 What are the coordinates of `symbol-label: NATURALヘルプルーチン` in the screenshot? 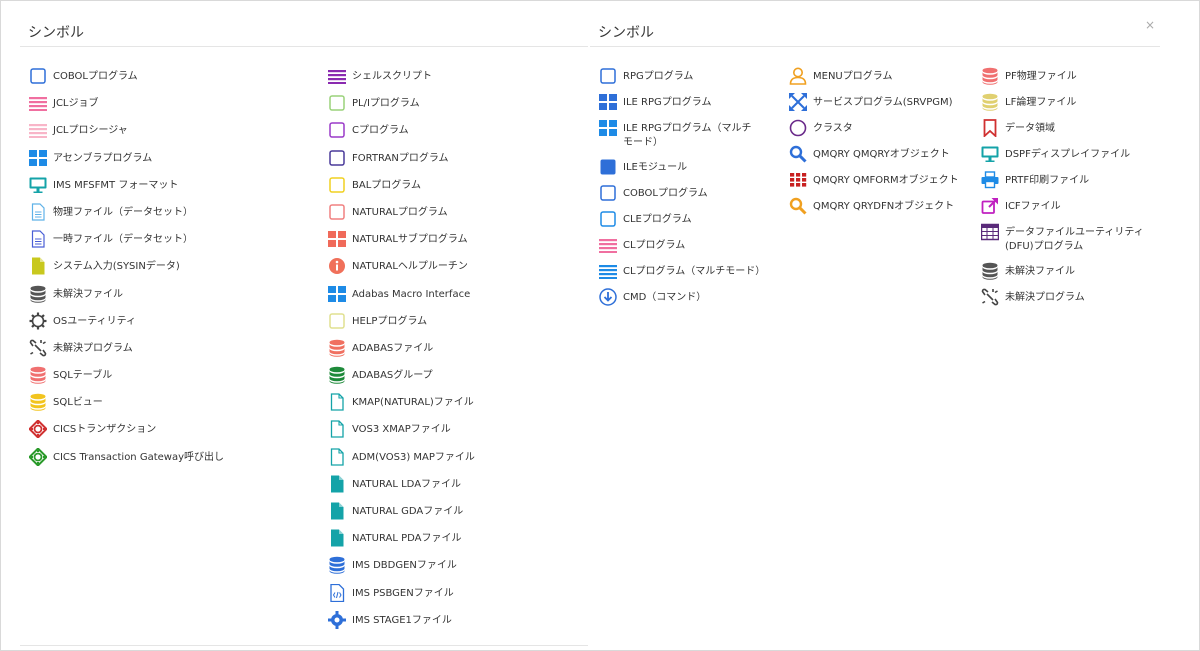 It's located at (410, 267).